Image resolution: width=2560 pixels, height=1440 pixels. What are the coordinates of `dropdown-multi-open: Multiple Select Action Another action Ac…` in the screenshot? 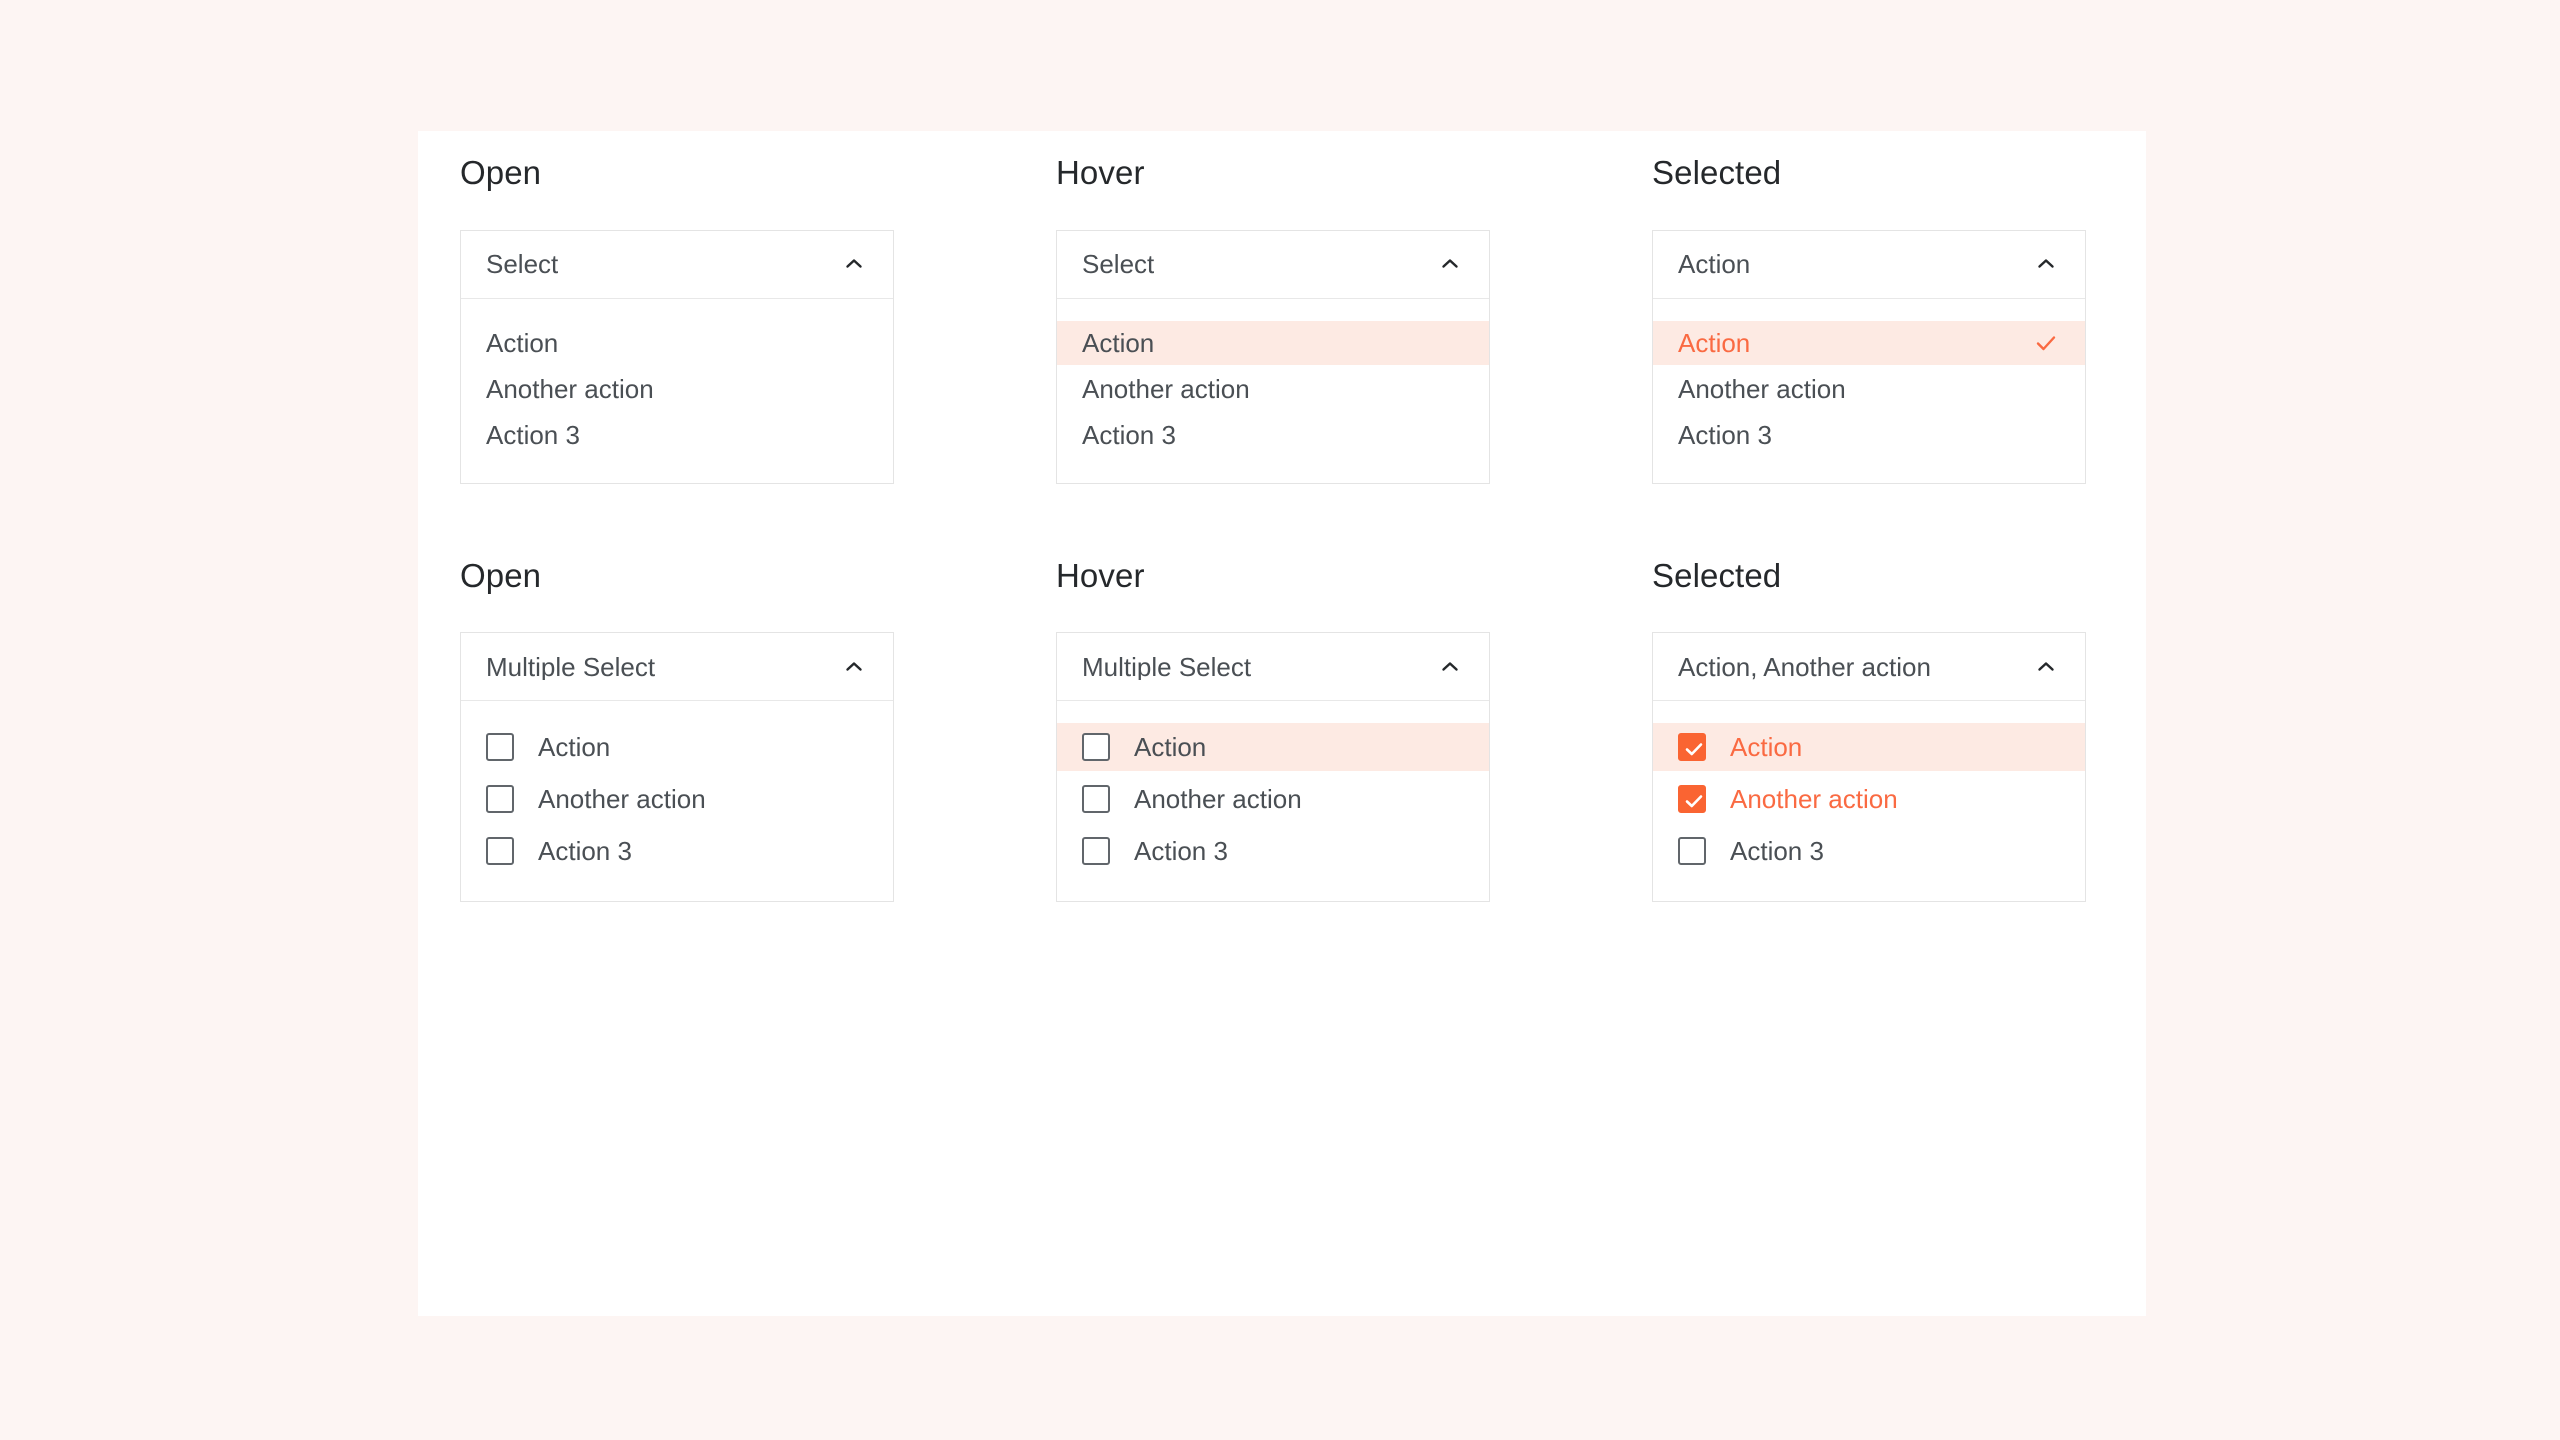 It's located at (677, 767).